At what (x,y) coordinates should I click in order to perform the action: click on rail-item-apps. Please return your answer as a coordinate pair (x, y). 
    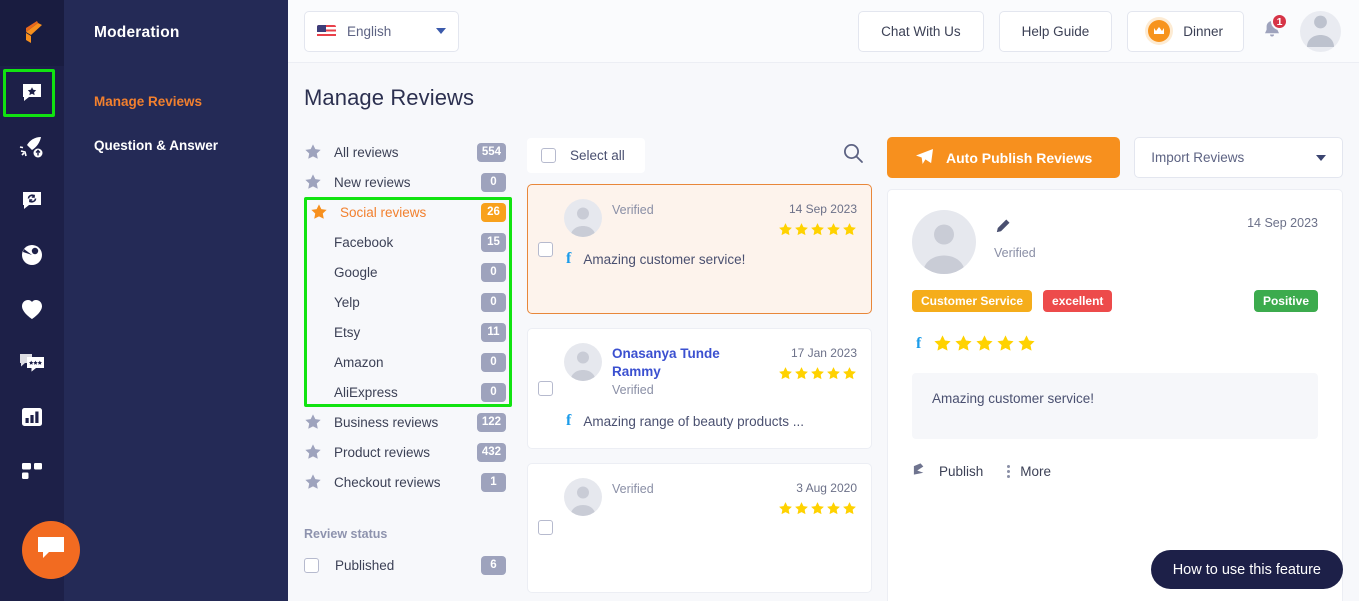
    Looking at the image, I should click on (32, 471).